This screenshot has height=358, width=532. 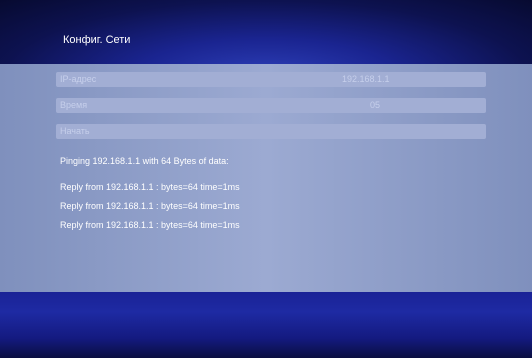 What do you see at coordinates (74, 105) in the screenshot?
I see `time-label: Время` at bounding box center [74, 105].